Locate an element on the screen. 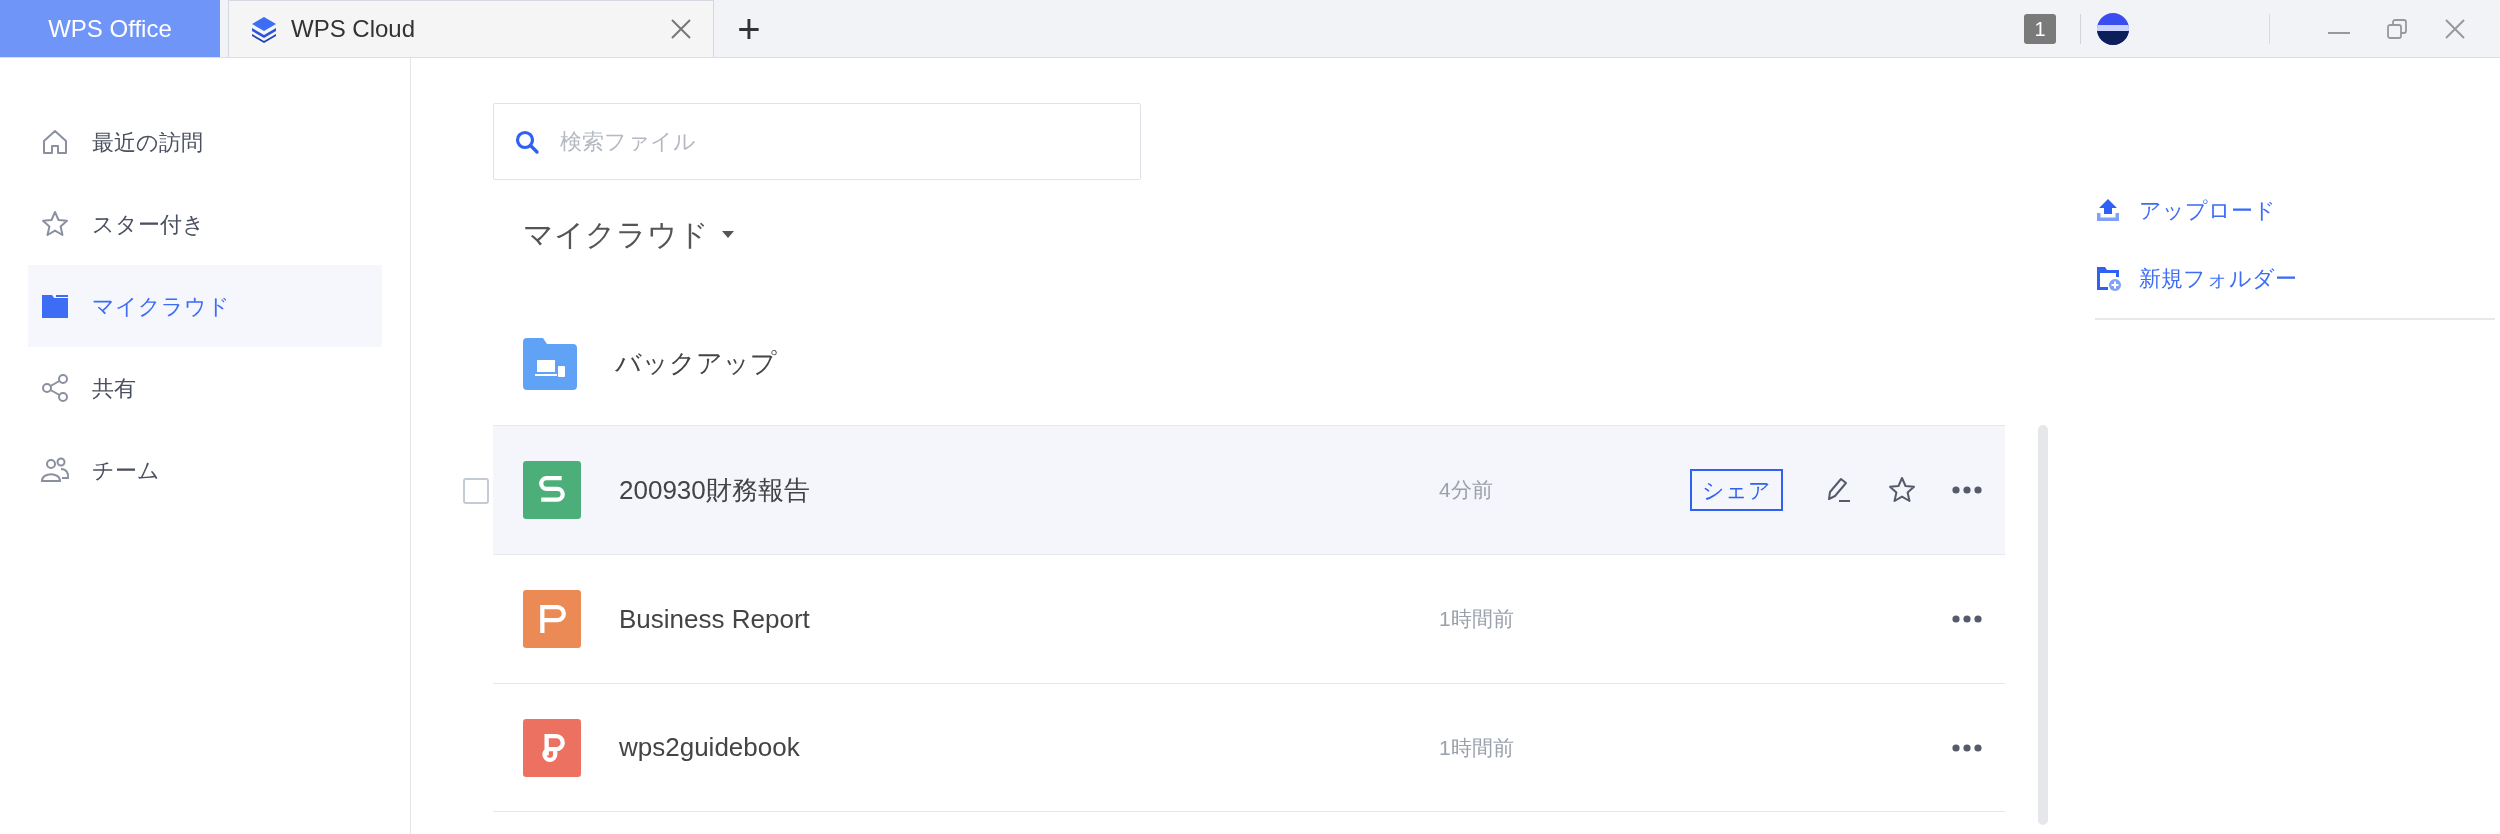  spreadsheet-icon is located at coordinates (552, 490).